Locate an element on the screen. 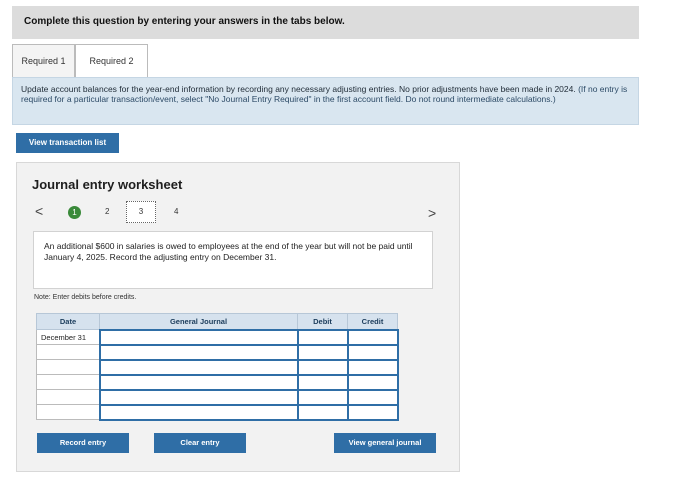 Image resolution: width=700 pixels, height=478 pixels. step-1-complete: 1 is located at coordinates (74, 212).